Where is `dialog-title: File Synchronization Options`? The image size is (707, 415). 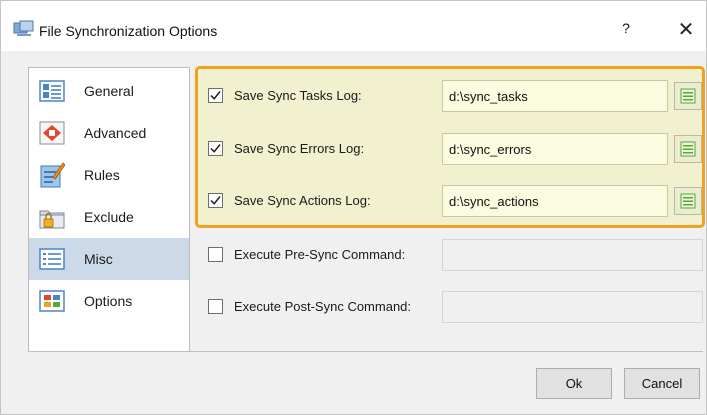
dialog-title: File Synchronization Options is located at coordinates (128, 31).